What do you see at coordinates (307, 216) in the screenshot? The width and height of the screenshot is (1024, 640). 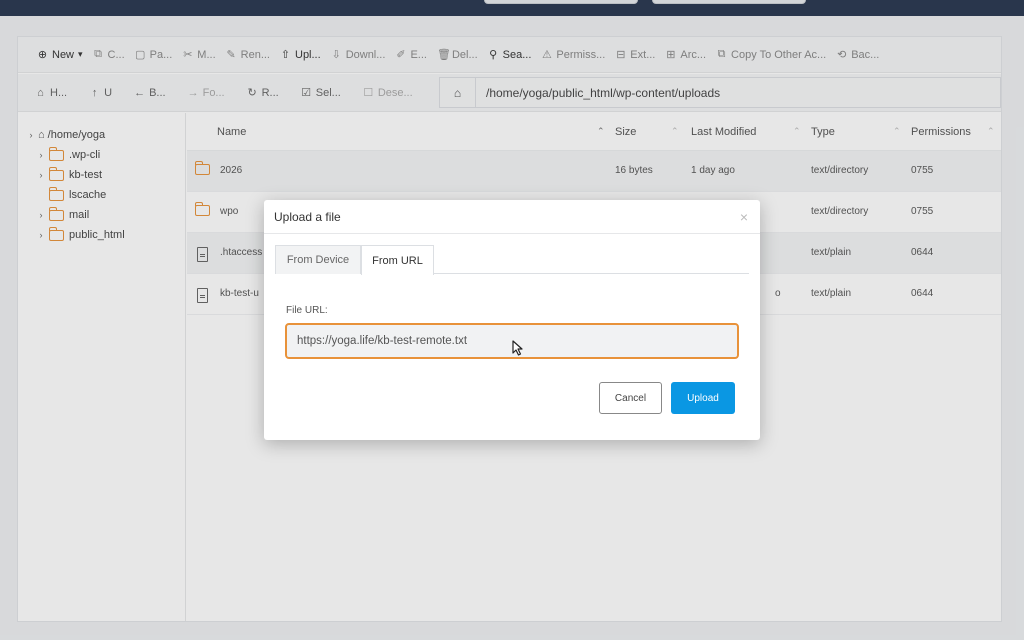 I see `dialog-title: Upload a file` at bounding box center [307, 216].